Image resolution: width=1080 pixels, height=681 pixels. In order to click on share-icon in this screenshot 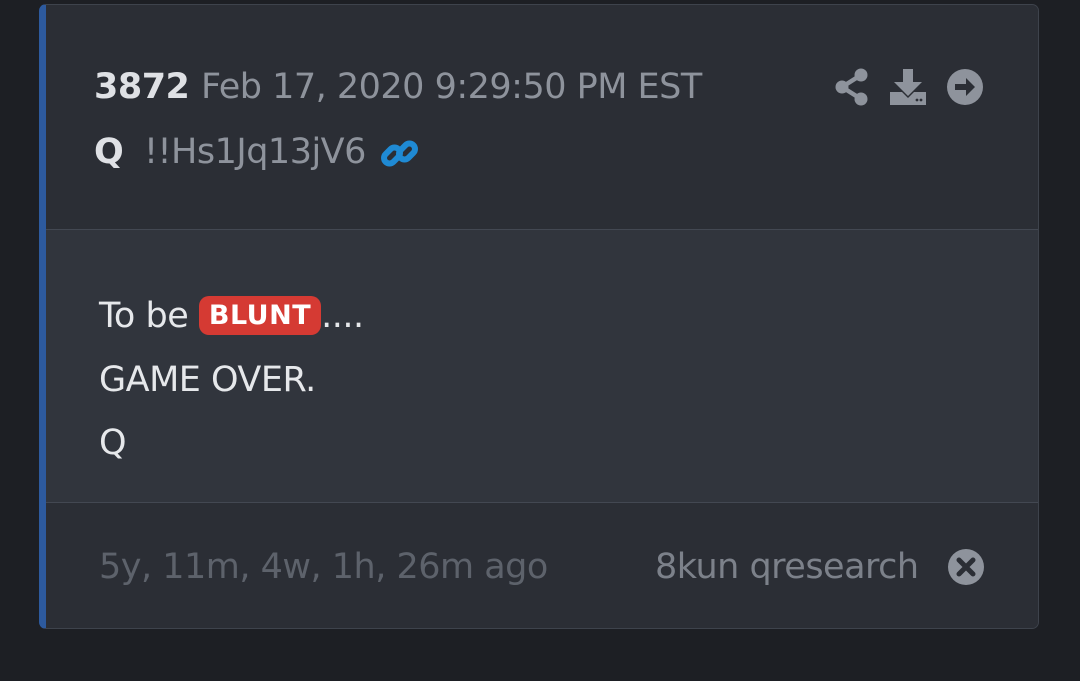, I will do `click(852, 87)`.